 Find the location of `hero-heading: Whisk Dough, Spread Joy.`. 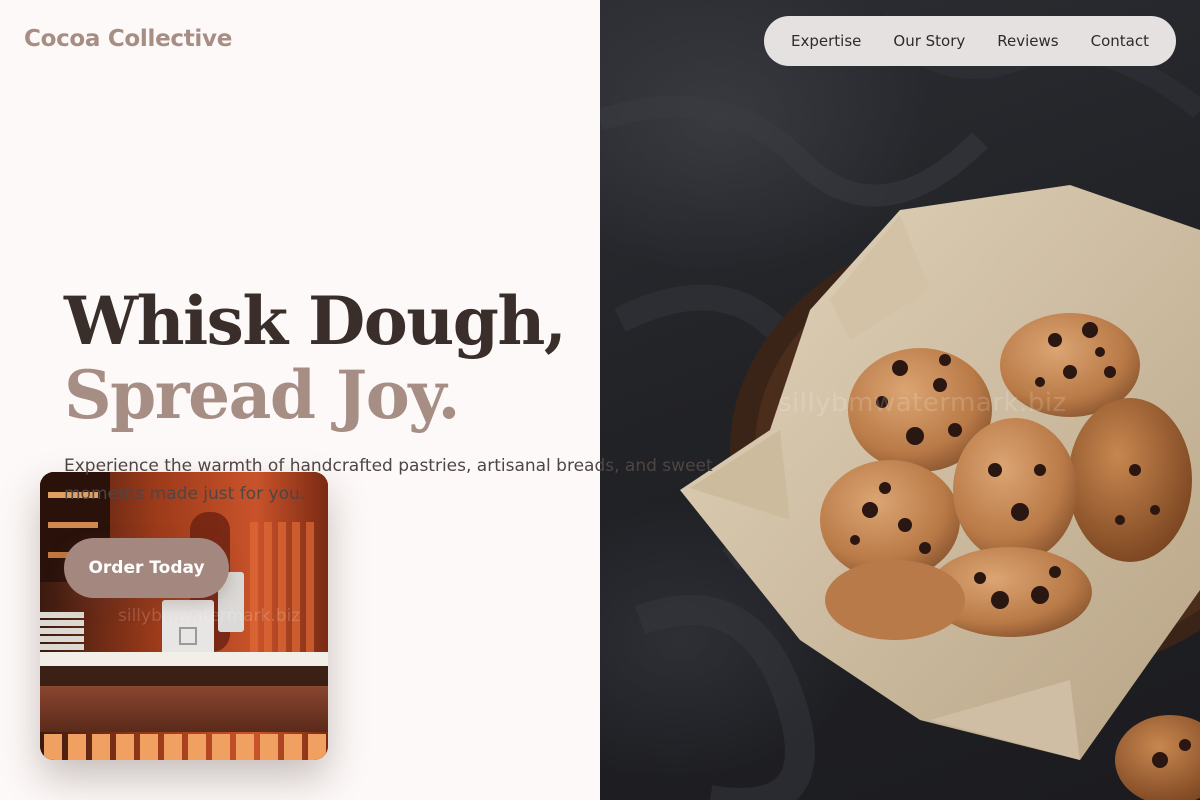

hero-heading: Whisk Dough, Spread Joy. is located at coordinates (315, 358).